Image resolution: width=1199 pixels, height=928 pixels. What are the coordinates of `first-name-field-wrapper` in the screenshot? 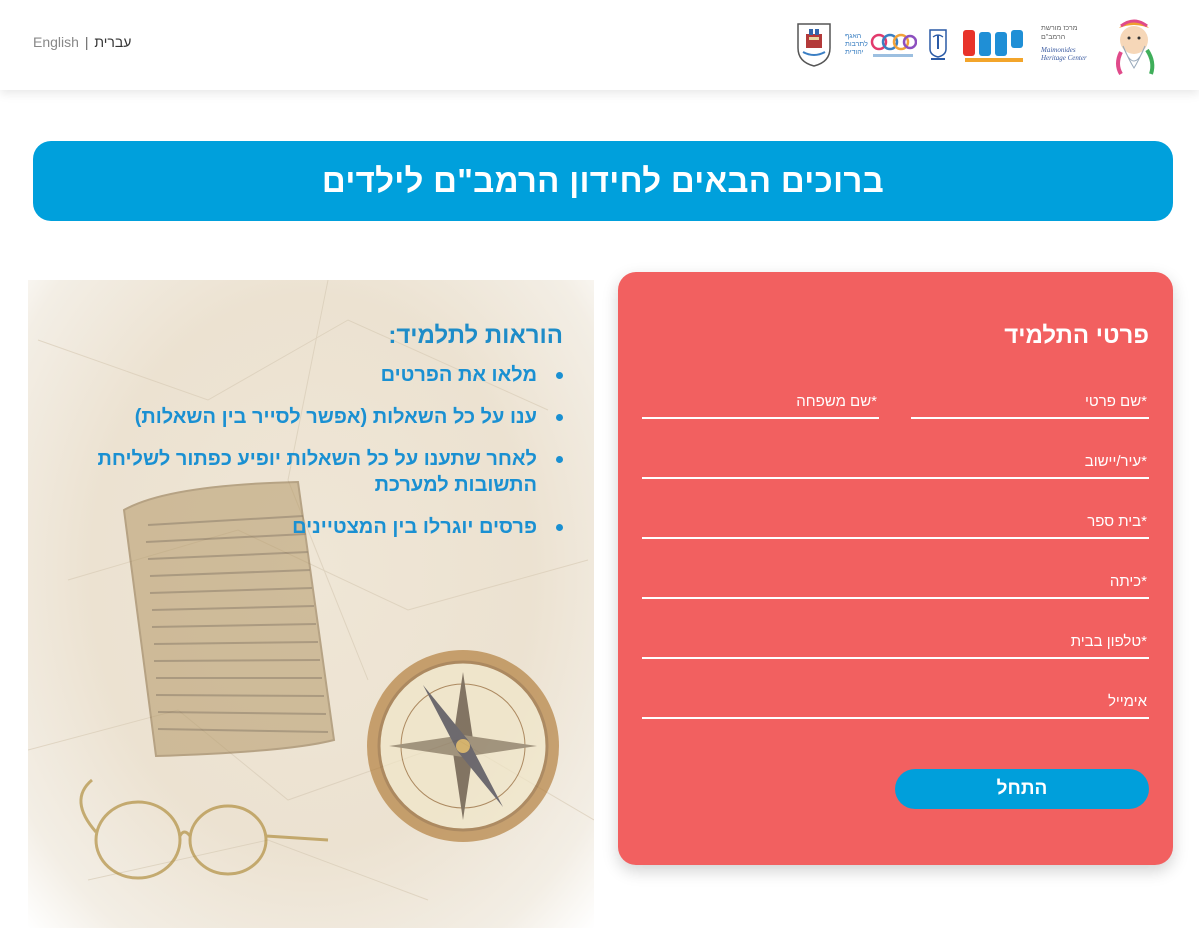 It's located at (1030, 404).